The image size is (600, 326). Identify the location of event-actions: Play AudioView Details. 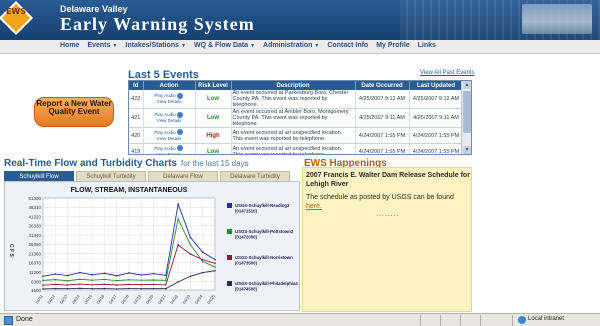
(169, 99).